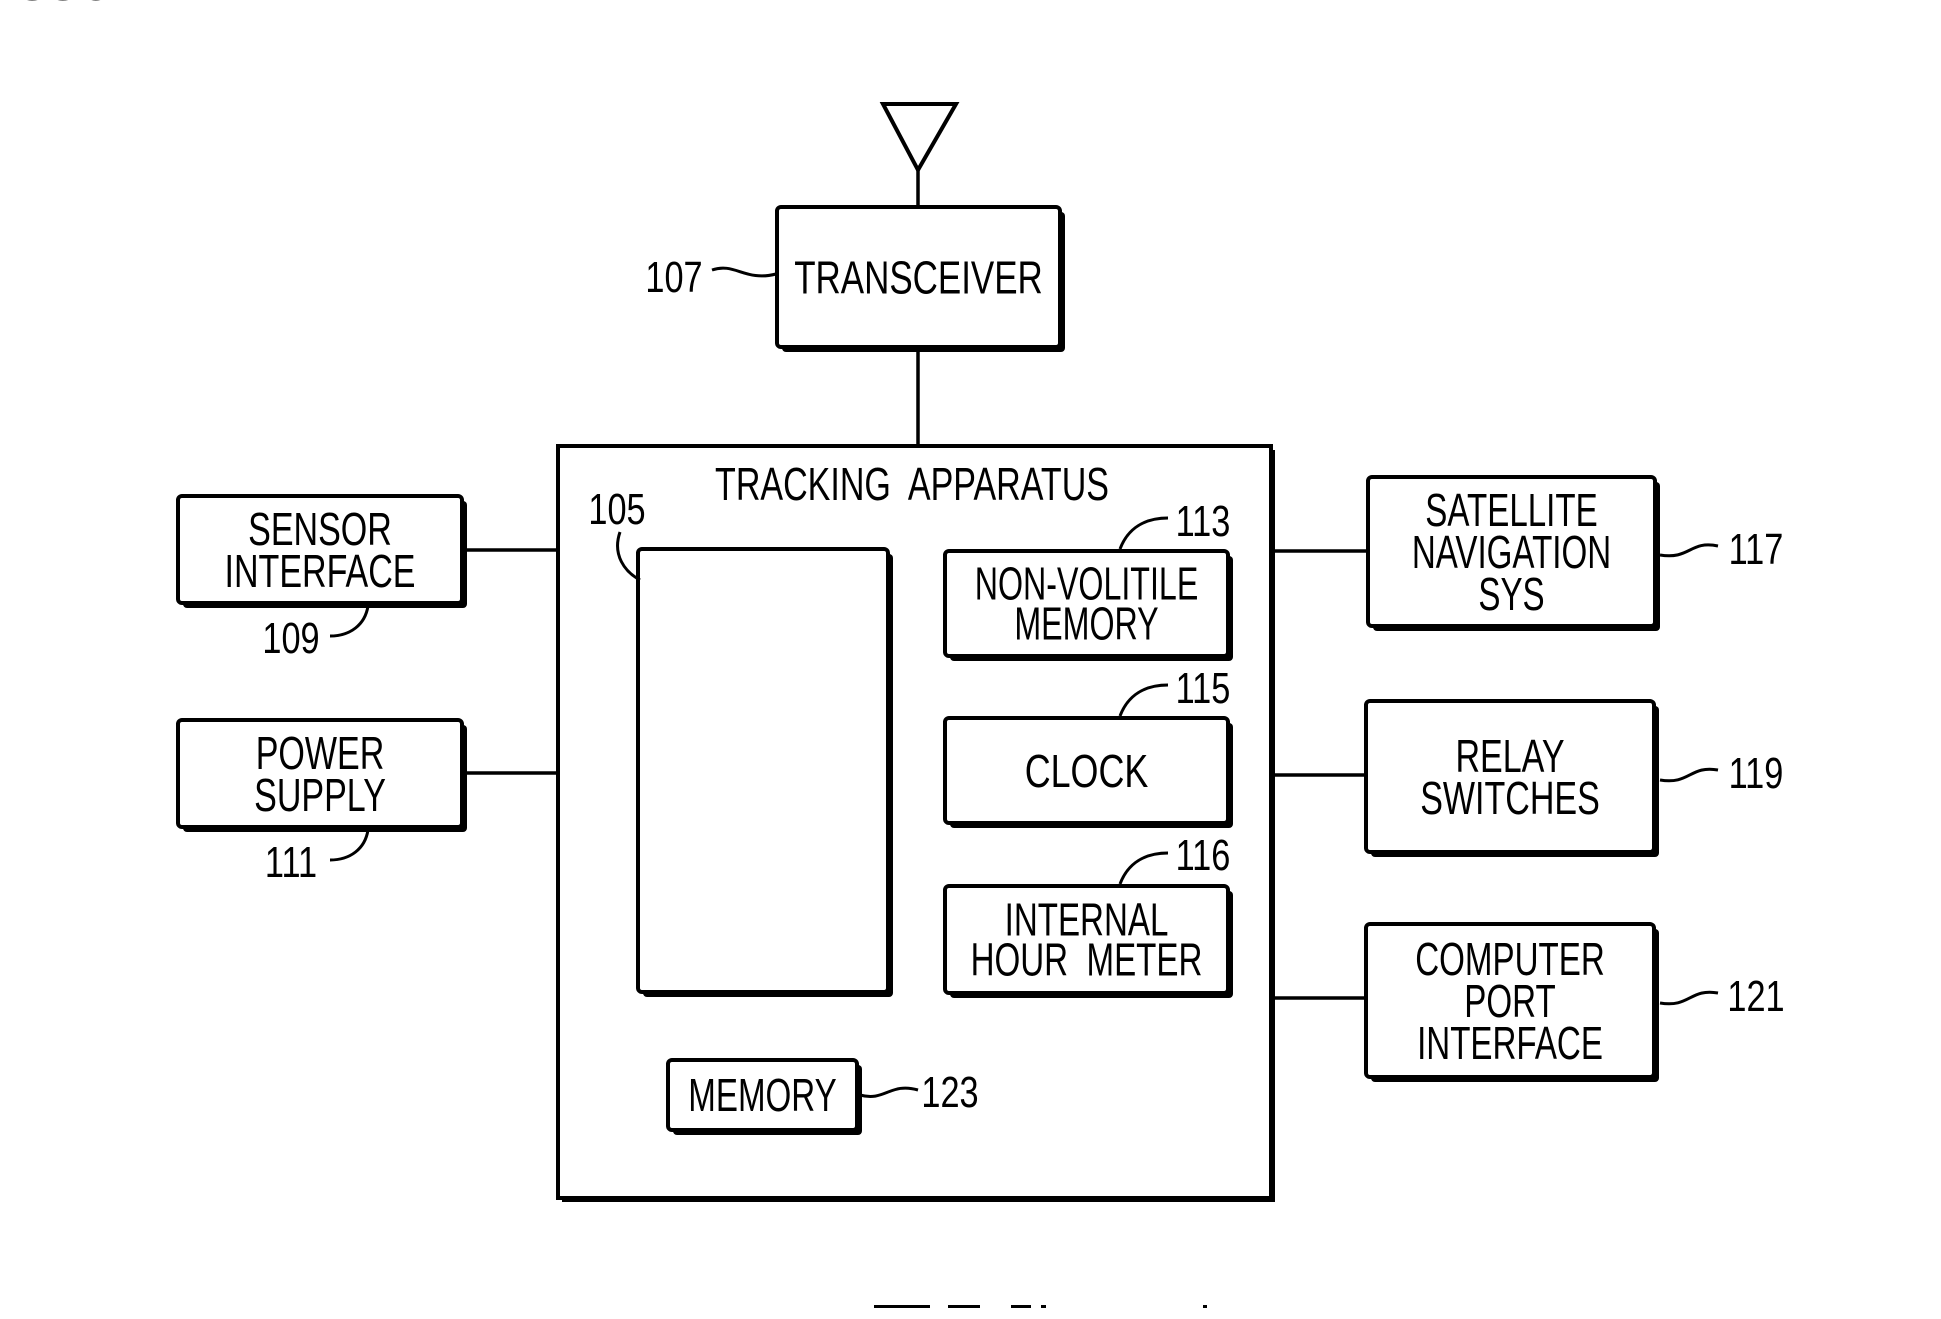 The width and height of the screenshot is (1941, 1319). Describe the element at coordinates (1203, 688) in the screenshot. I see `clock-reference-number: 115` at that location.